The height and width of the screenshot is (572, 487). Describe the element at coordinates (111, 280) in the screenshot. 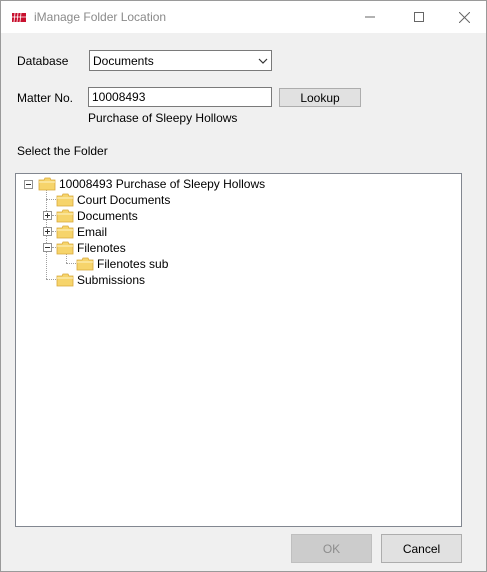

I see `tree-node-label: Submissions` at that location.